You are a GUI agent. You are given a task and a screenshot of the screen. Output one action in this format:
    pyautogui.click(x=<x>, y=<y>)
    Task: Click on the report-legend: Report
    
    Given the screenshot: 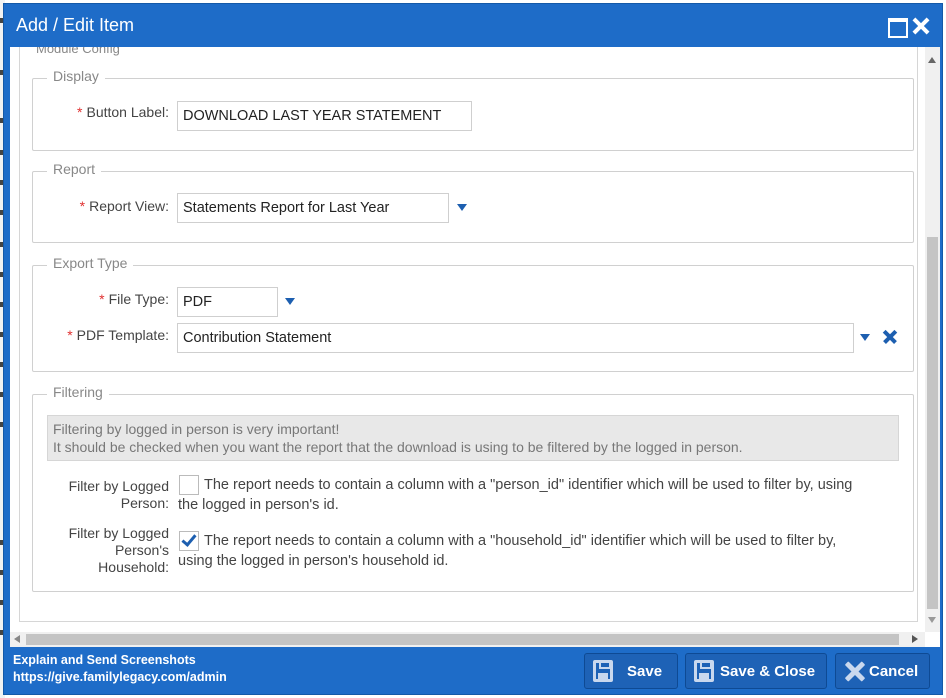 What is the action you would take?
    pyautogui.click(x=74, y=169)
    